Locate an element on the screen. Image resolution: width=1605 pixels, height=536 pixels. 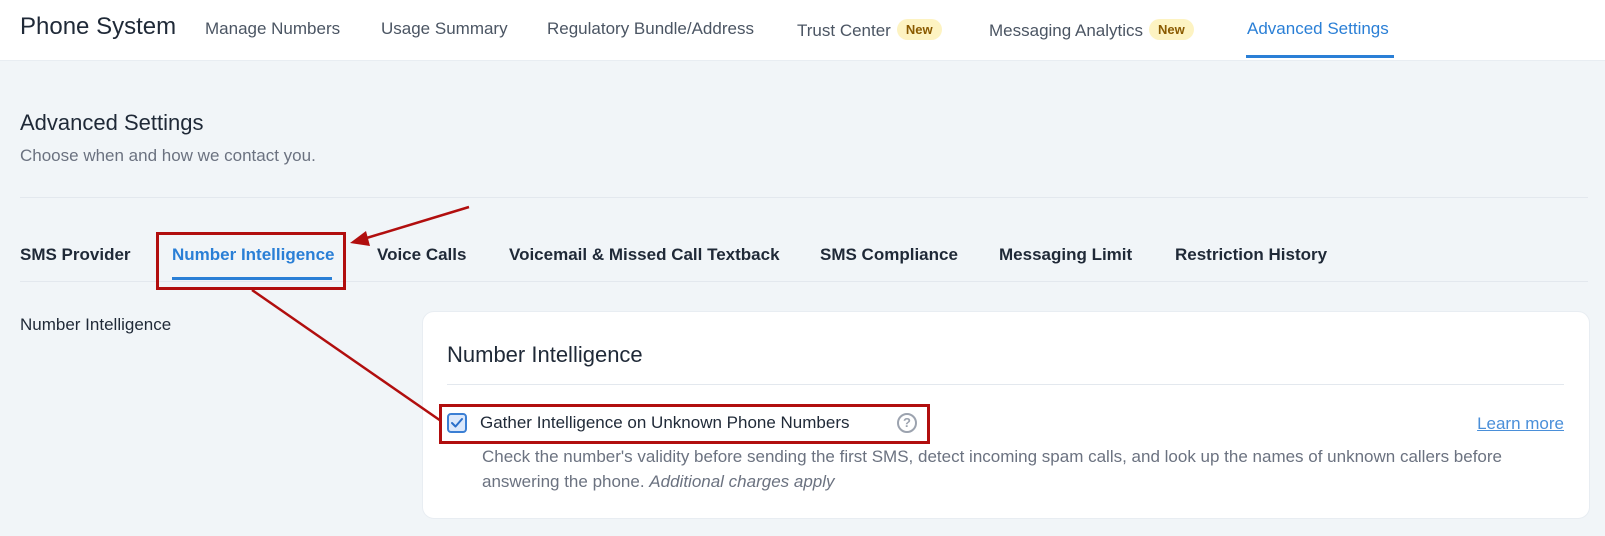
annotation-connector-line is located at coordinates (346, 355).